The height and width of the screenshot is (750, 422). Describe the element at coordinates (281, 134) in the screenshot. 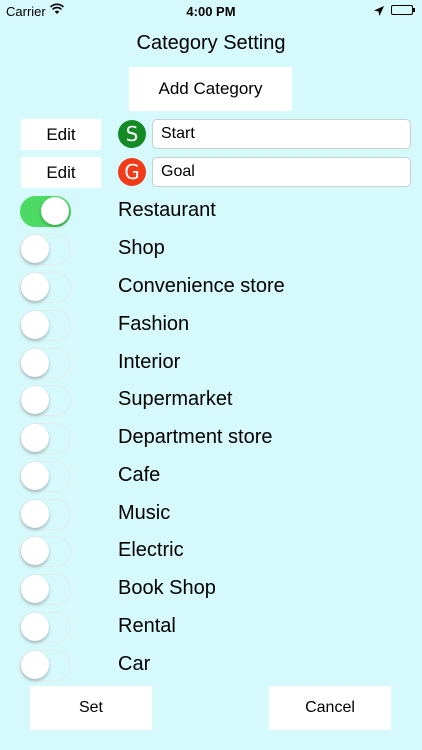

I see `start-field: Start` at that location.